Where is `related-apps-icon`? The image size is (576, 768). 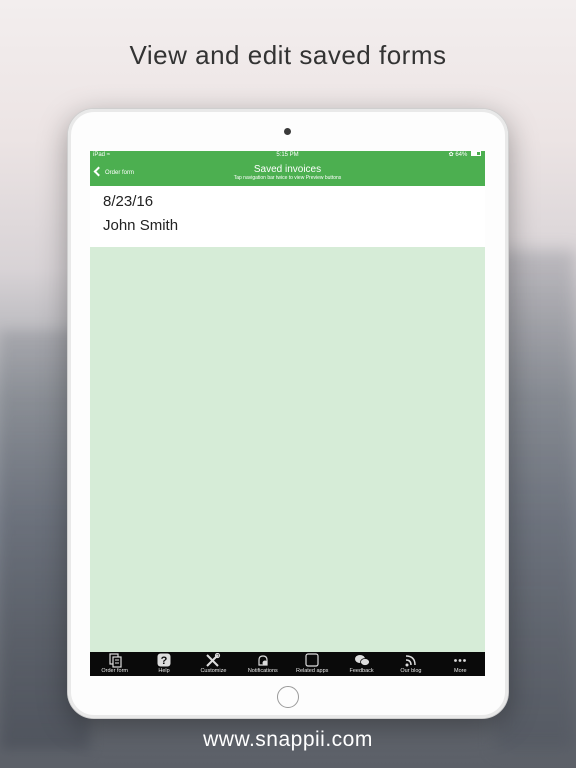 related-apps-icon is located at coordinates (312, 660).